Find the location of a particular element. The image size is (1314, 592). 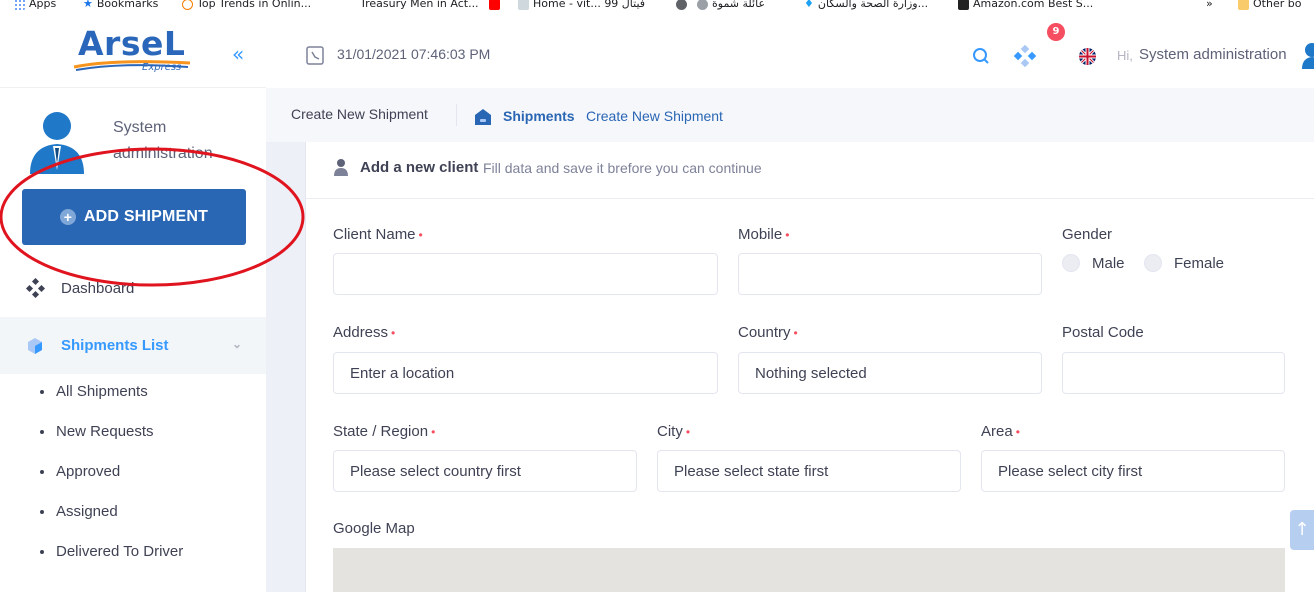

brand-logo: ArseL Express is located at coordinates (132, 50).